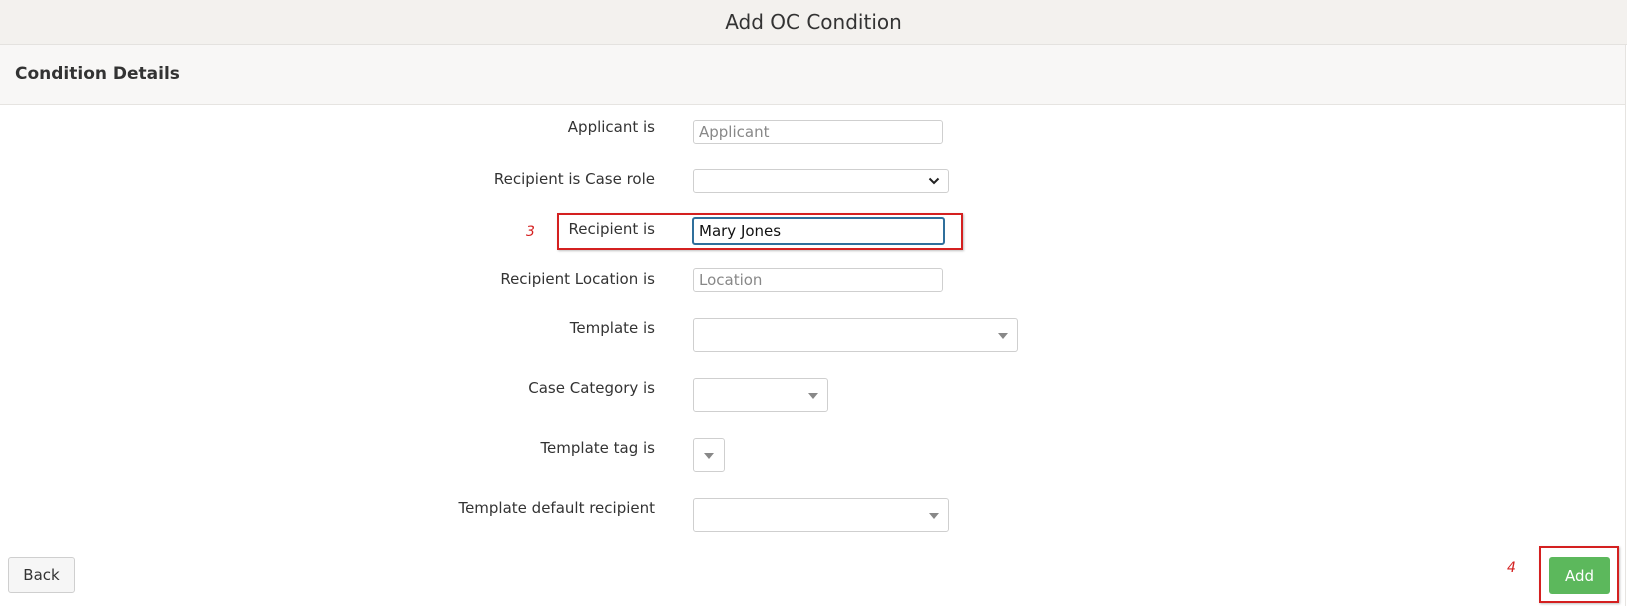 The height and width of the screenshot is (606, 1627). What do you see at coordinates (1625, 355) in the screenshot?
I see `content-right-border` at bounding box center [1625, 355].